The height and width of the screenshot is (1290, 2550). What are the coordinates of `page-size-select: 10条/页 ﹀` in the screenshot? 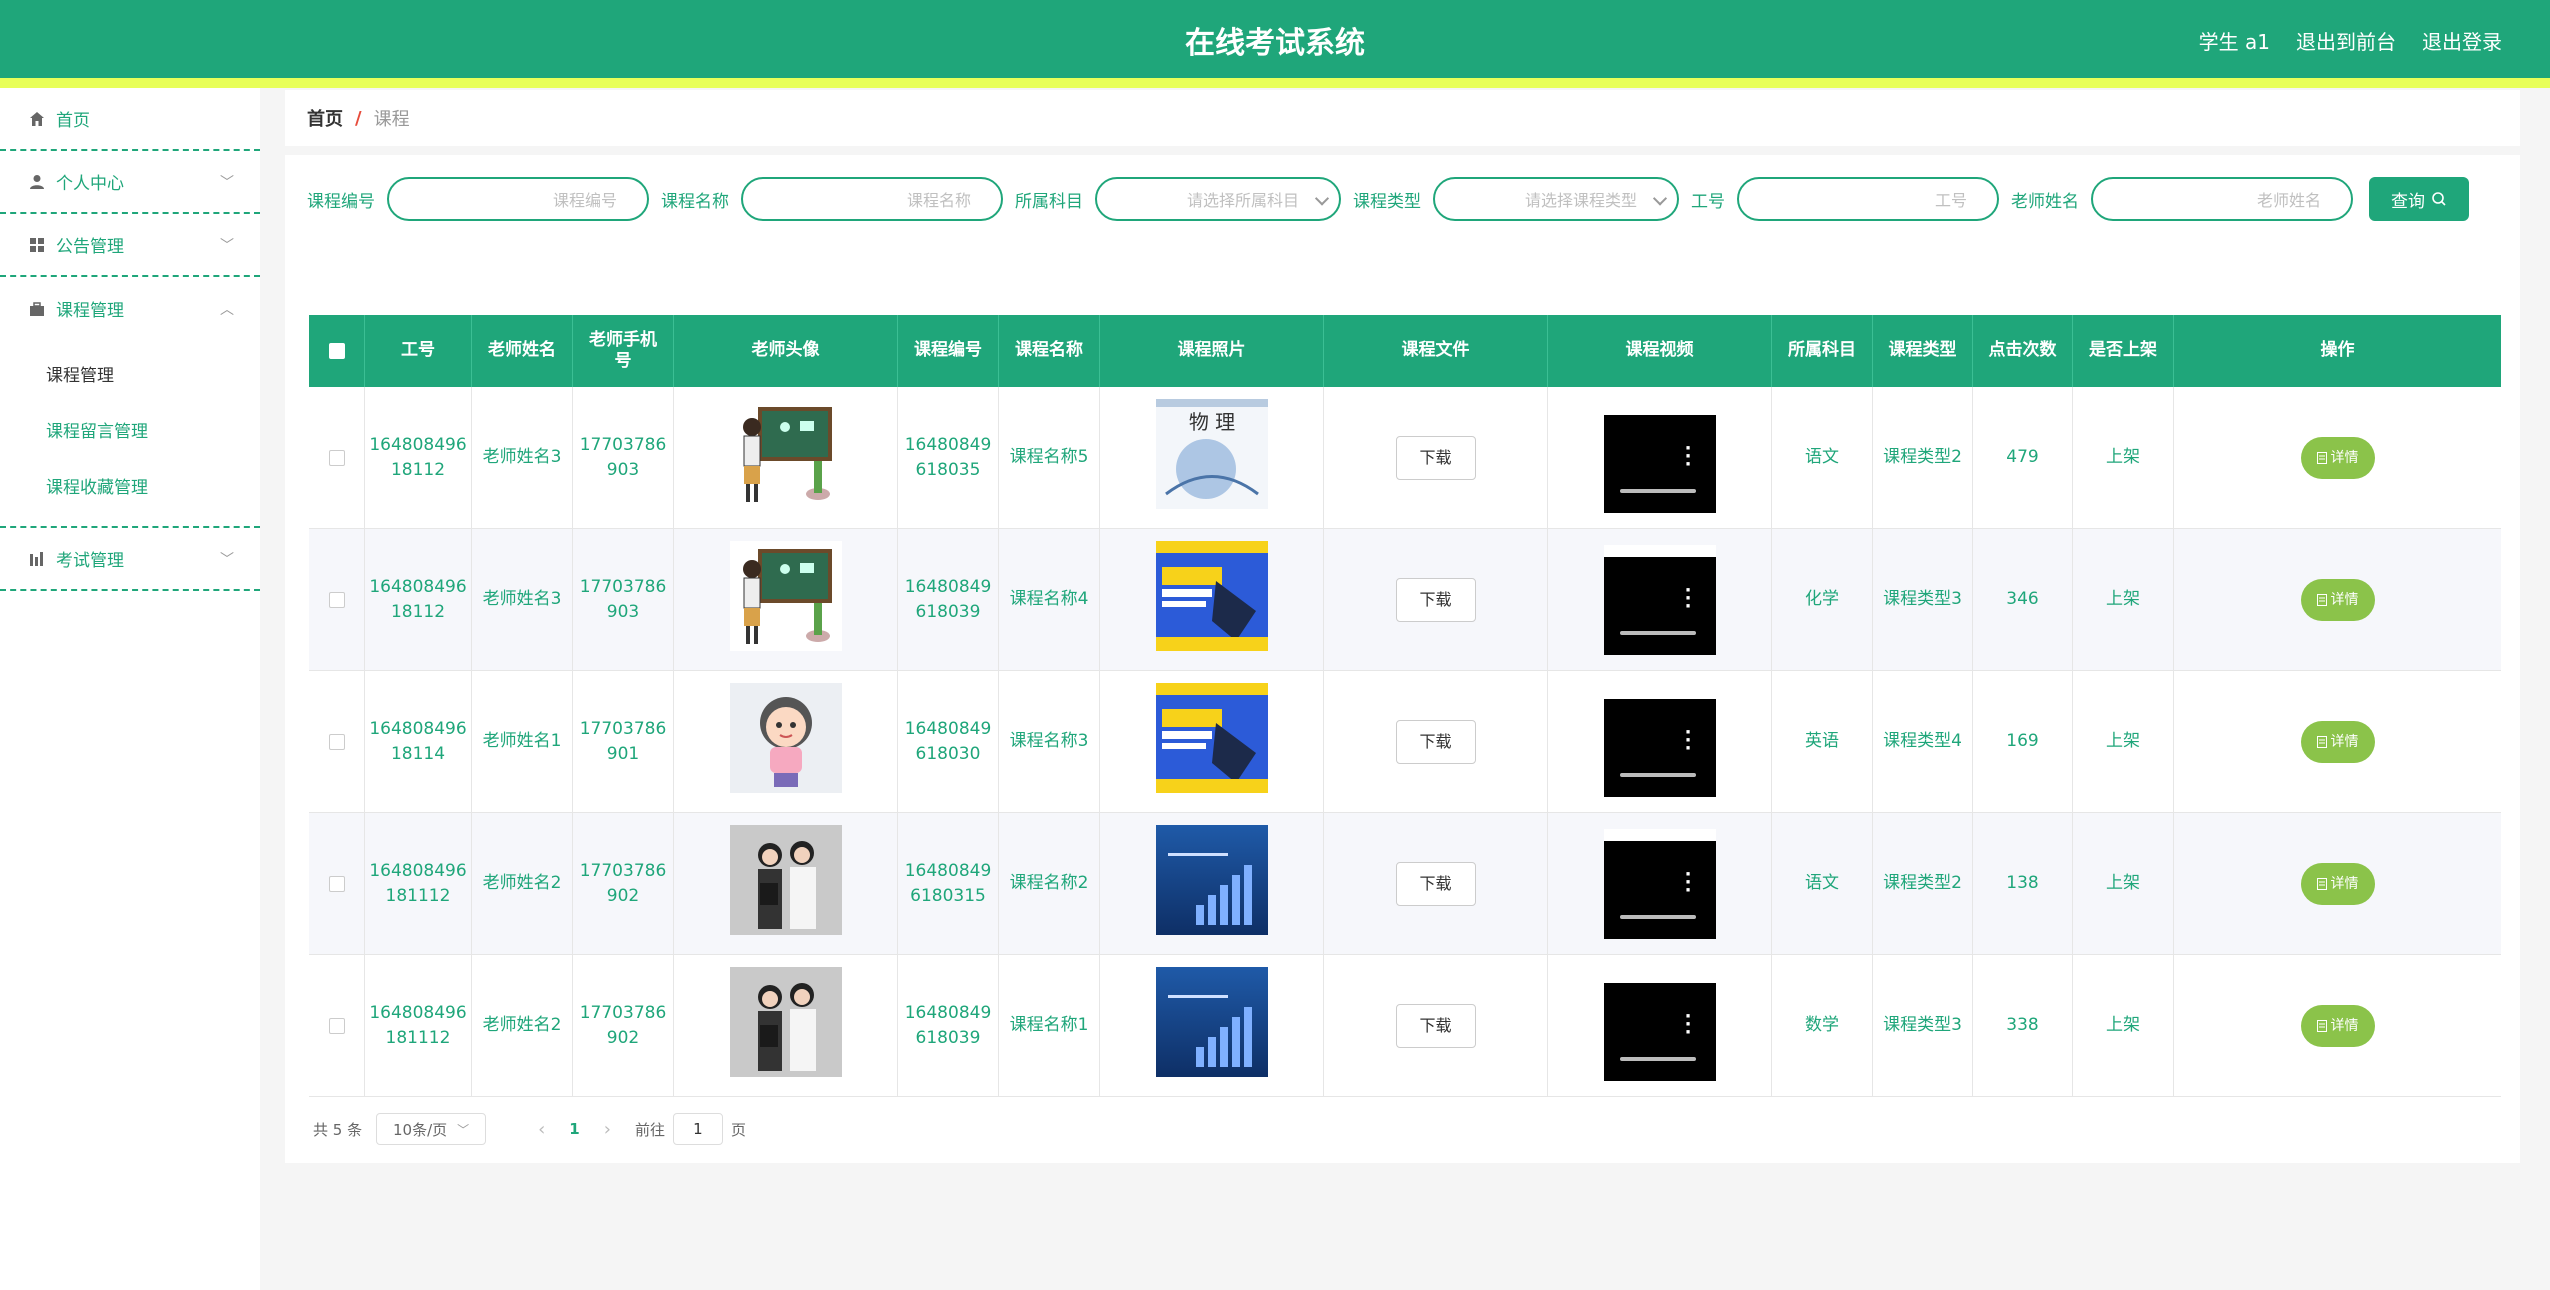 It's located at (431, 1129).